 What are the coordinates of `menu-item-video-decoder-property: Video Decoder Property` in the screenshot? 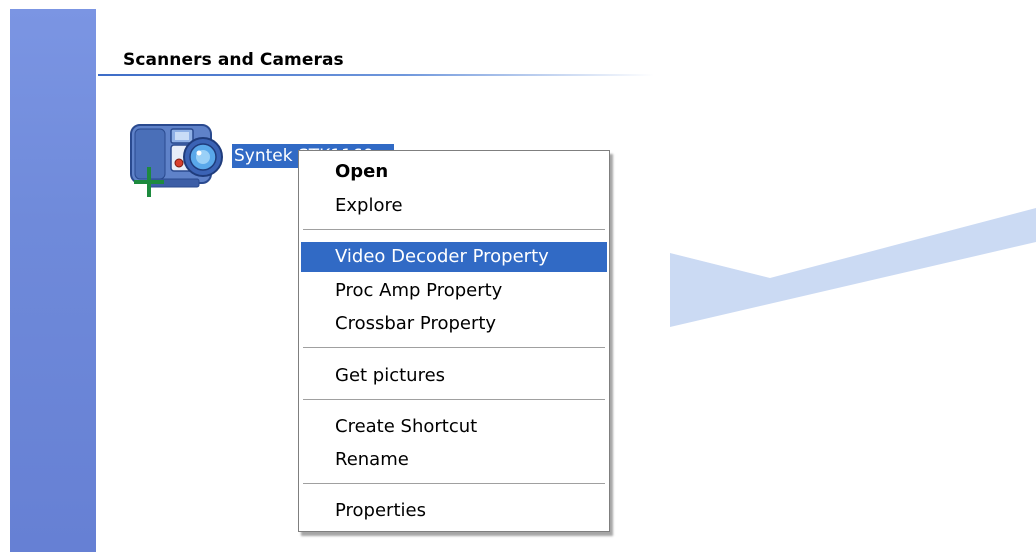 It's located at (454, 257).